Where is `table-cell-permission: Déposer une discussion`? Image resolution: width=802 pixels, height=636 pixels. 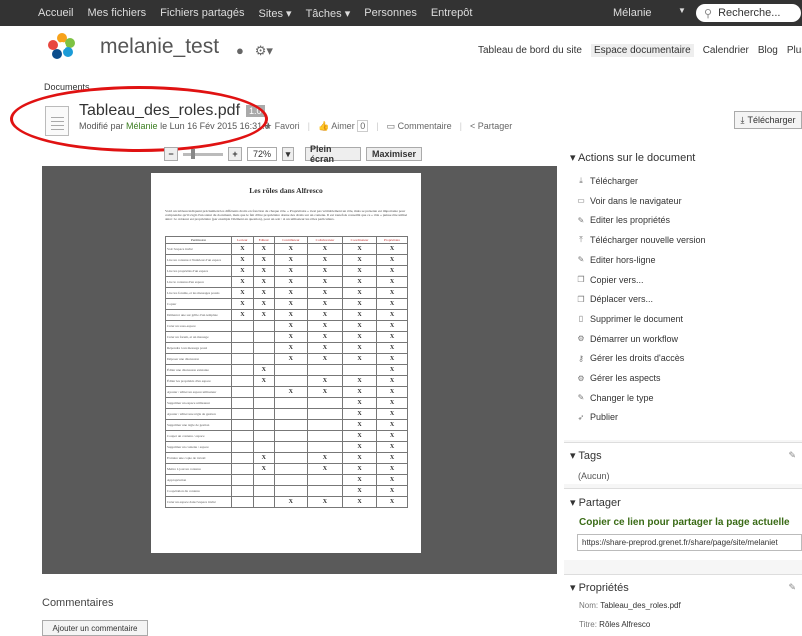
table-cell-permission: Déposer une discussion is located at coordinates (198, 359).